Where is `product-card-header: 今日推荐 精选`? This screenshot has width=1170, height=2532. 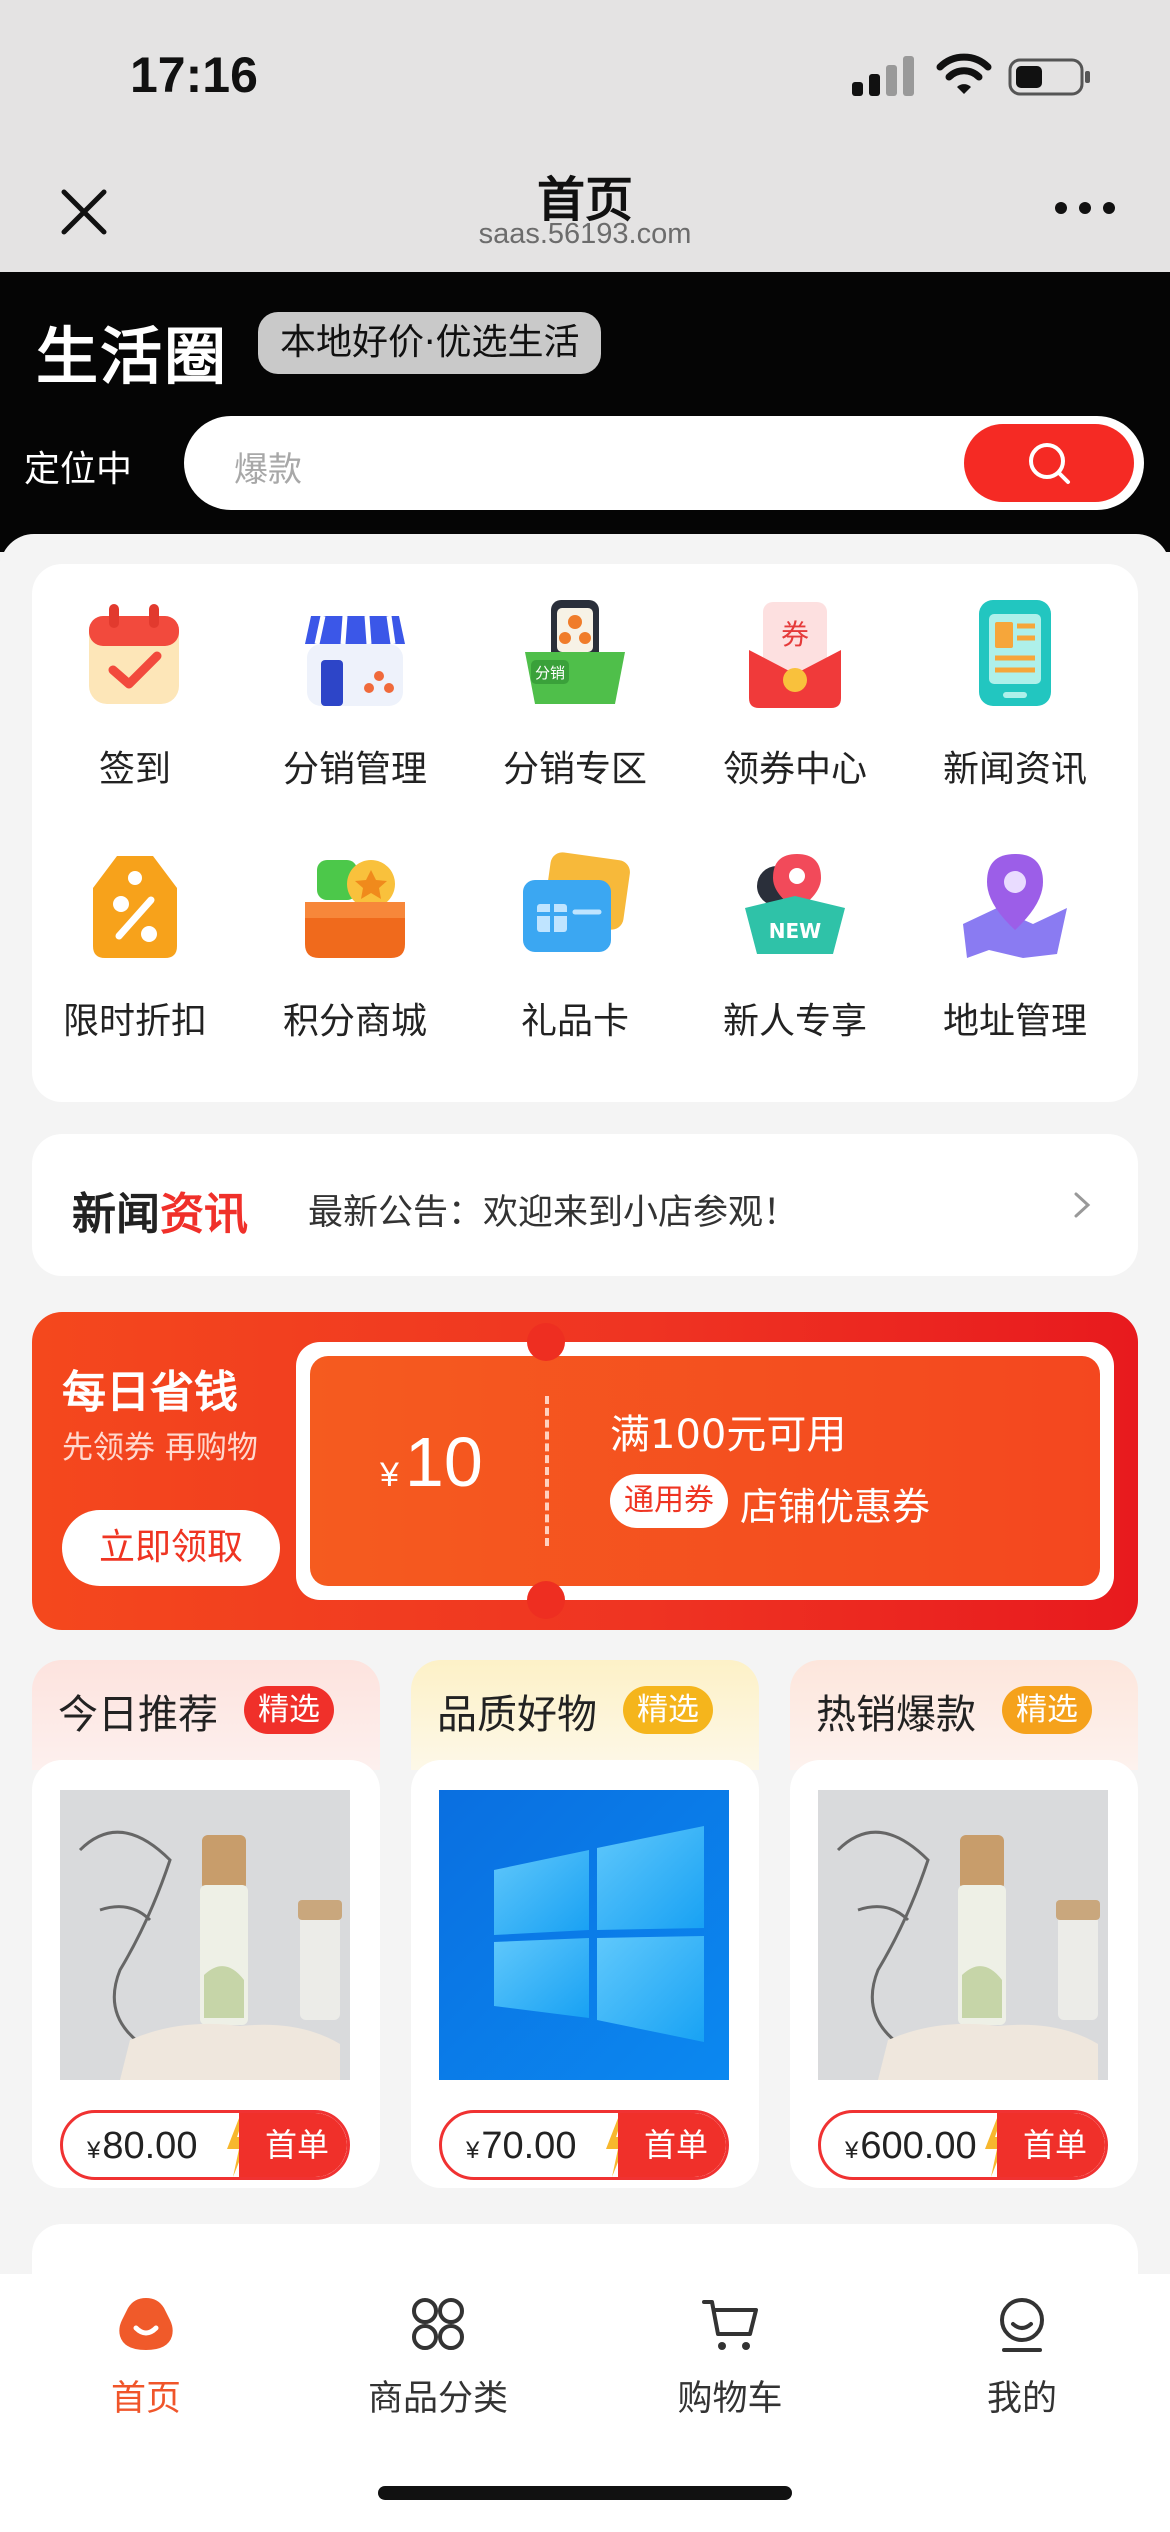 product-card-header: 今日推荐 精选 is located at coordinates (206, 1715).